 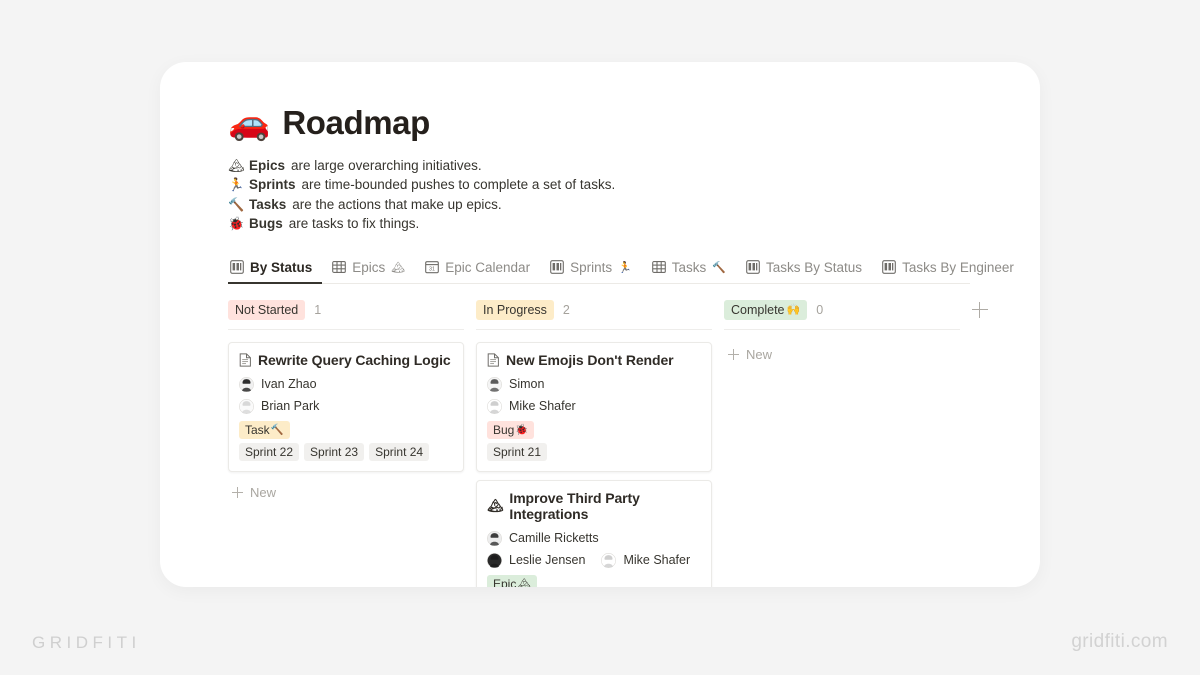 I want to click on card-people-row: Brian Park, so click(x=346, y=406).